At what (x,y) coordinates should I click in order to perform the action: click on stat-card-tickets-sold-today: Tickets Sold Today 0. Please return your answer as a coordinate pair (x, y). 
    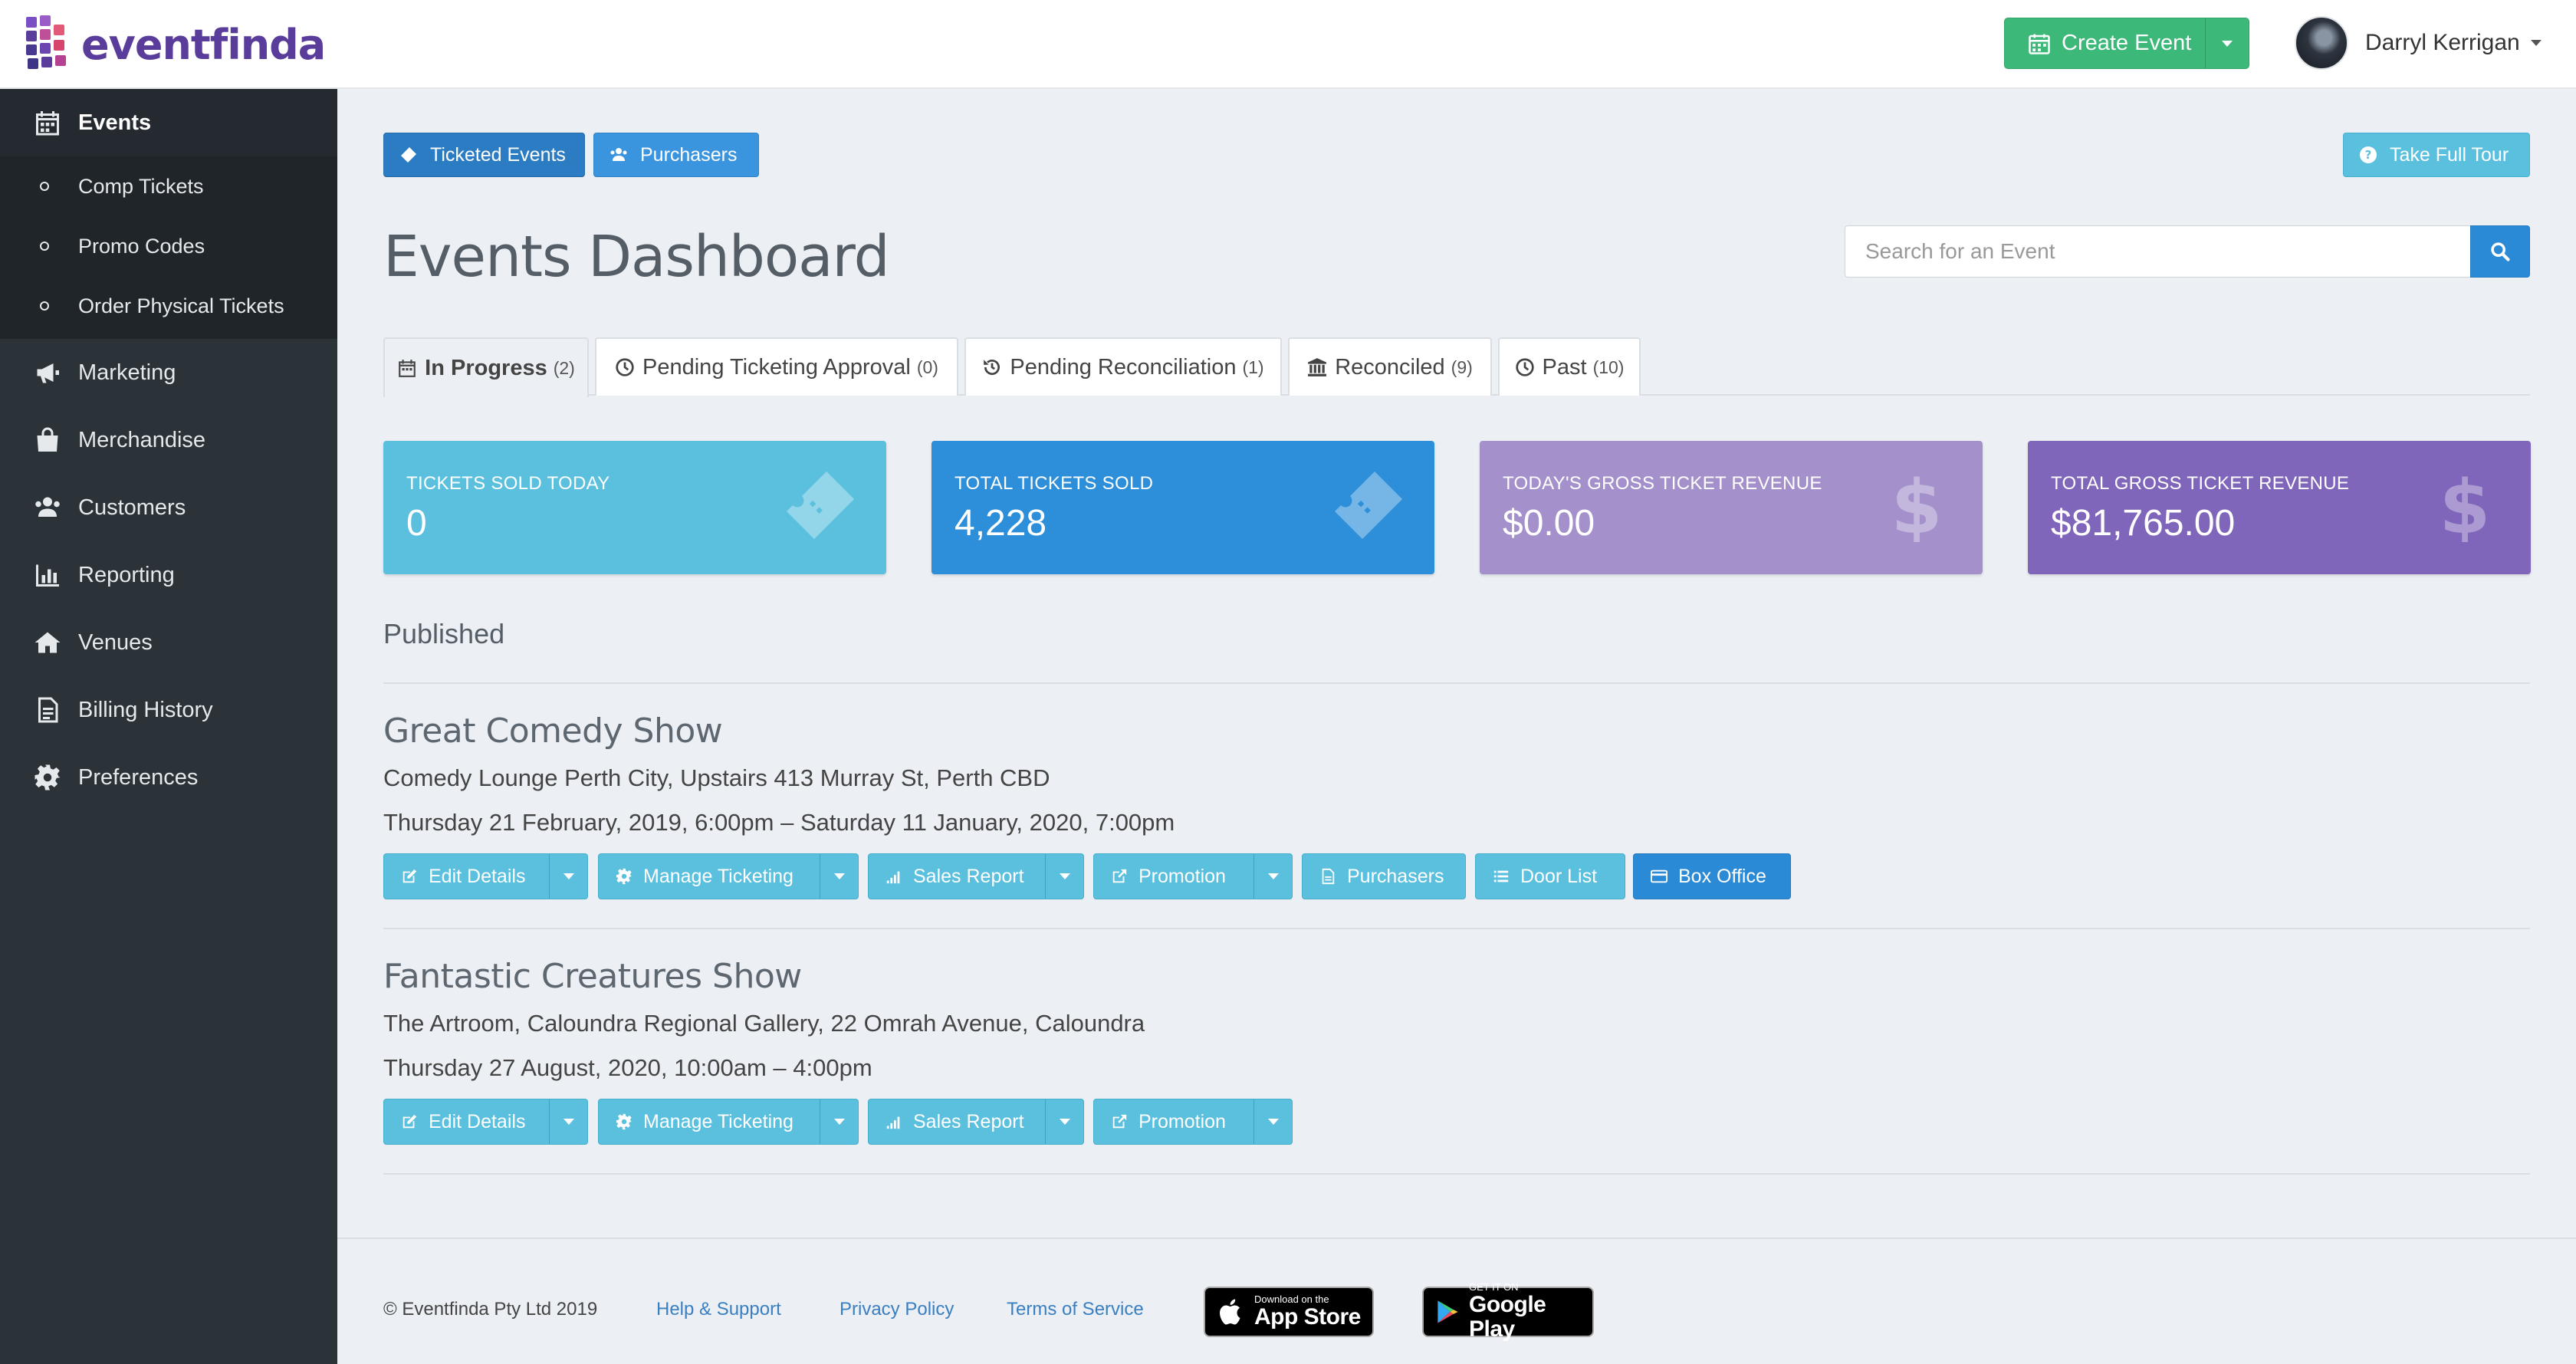
    Looking at the image, I should click on (634, 507).